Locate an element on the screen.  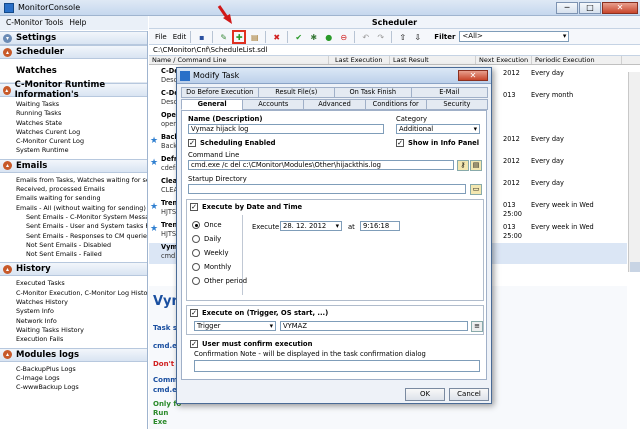
section-emails: ▴ Emails is located at coordinates (73, 165).